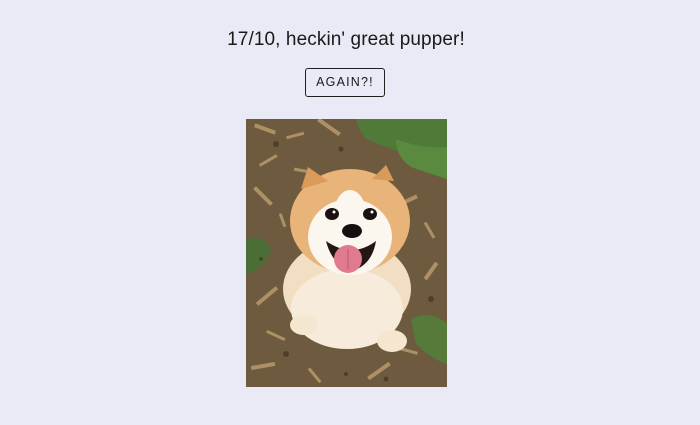  I want to click on rating-text: 17/10, heckin' great pupper!, so click(346, 39).